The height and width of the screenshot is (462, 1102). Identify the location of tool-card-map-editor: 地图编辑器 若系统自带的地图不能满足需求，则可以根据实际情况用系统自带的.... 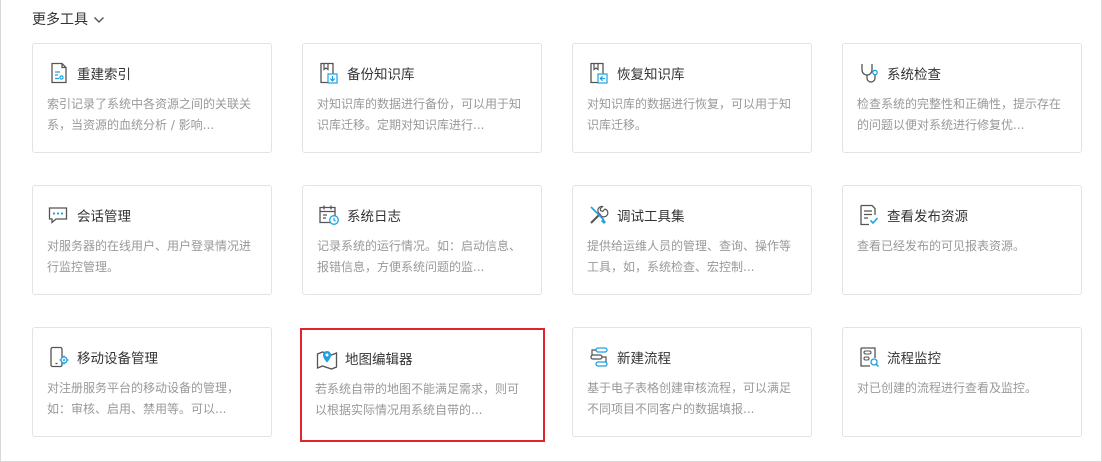
(422, 385).